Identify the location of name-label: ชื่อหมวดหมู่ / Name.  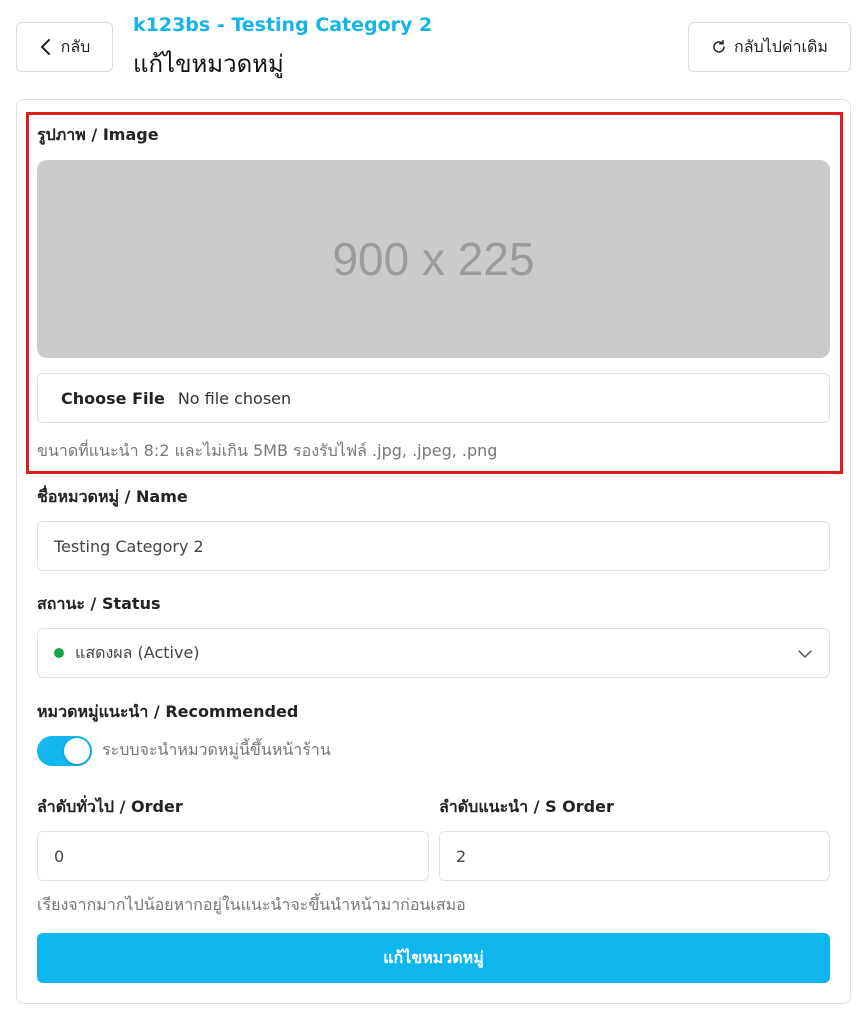
(112, 496).